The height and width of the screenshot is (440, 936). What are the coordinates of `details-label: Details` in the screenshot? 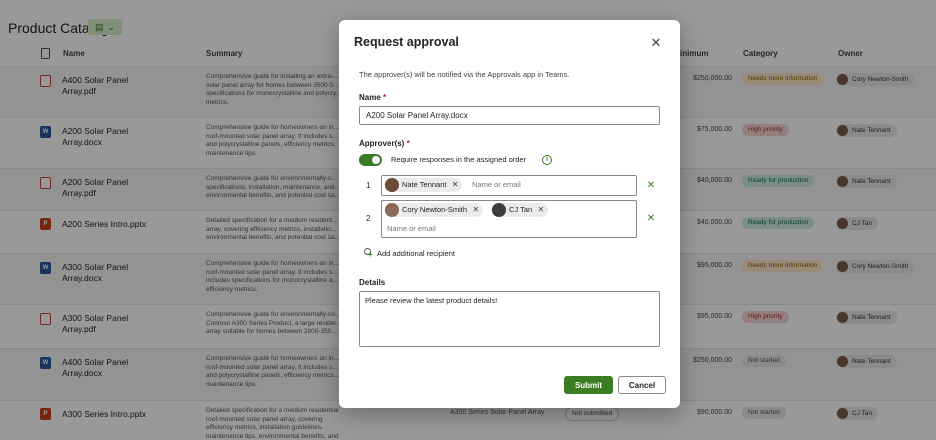 It's located at (372, 282).